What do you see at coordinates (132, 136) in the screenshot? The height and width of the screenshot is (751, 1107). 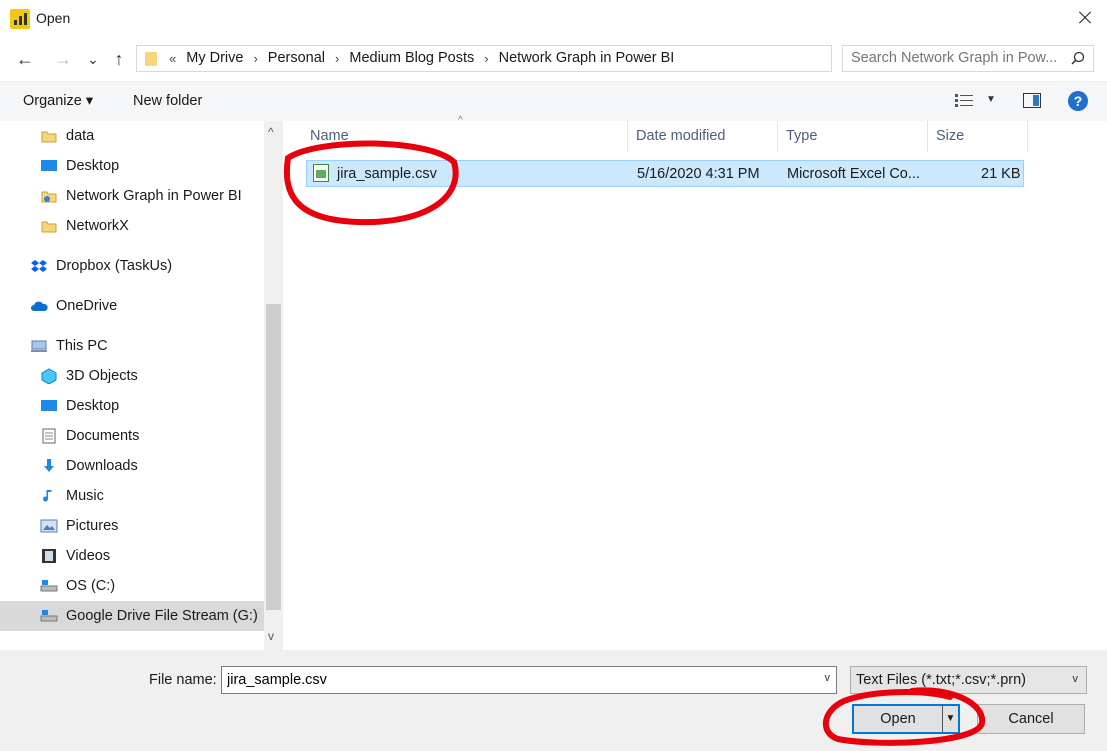 I see `sidebar-item: data` at bounding box center [132, 136].